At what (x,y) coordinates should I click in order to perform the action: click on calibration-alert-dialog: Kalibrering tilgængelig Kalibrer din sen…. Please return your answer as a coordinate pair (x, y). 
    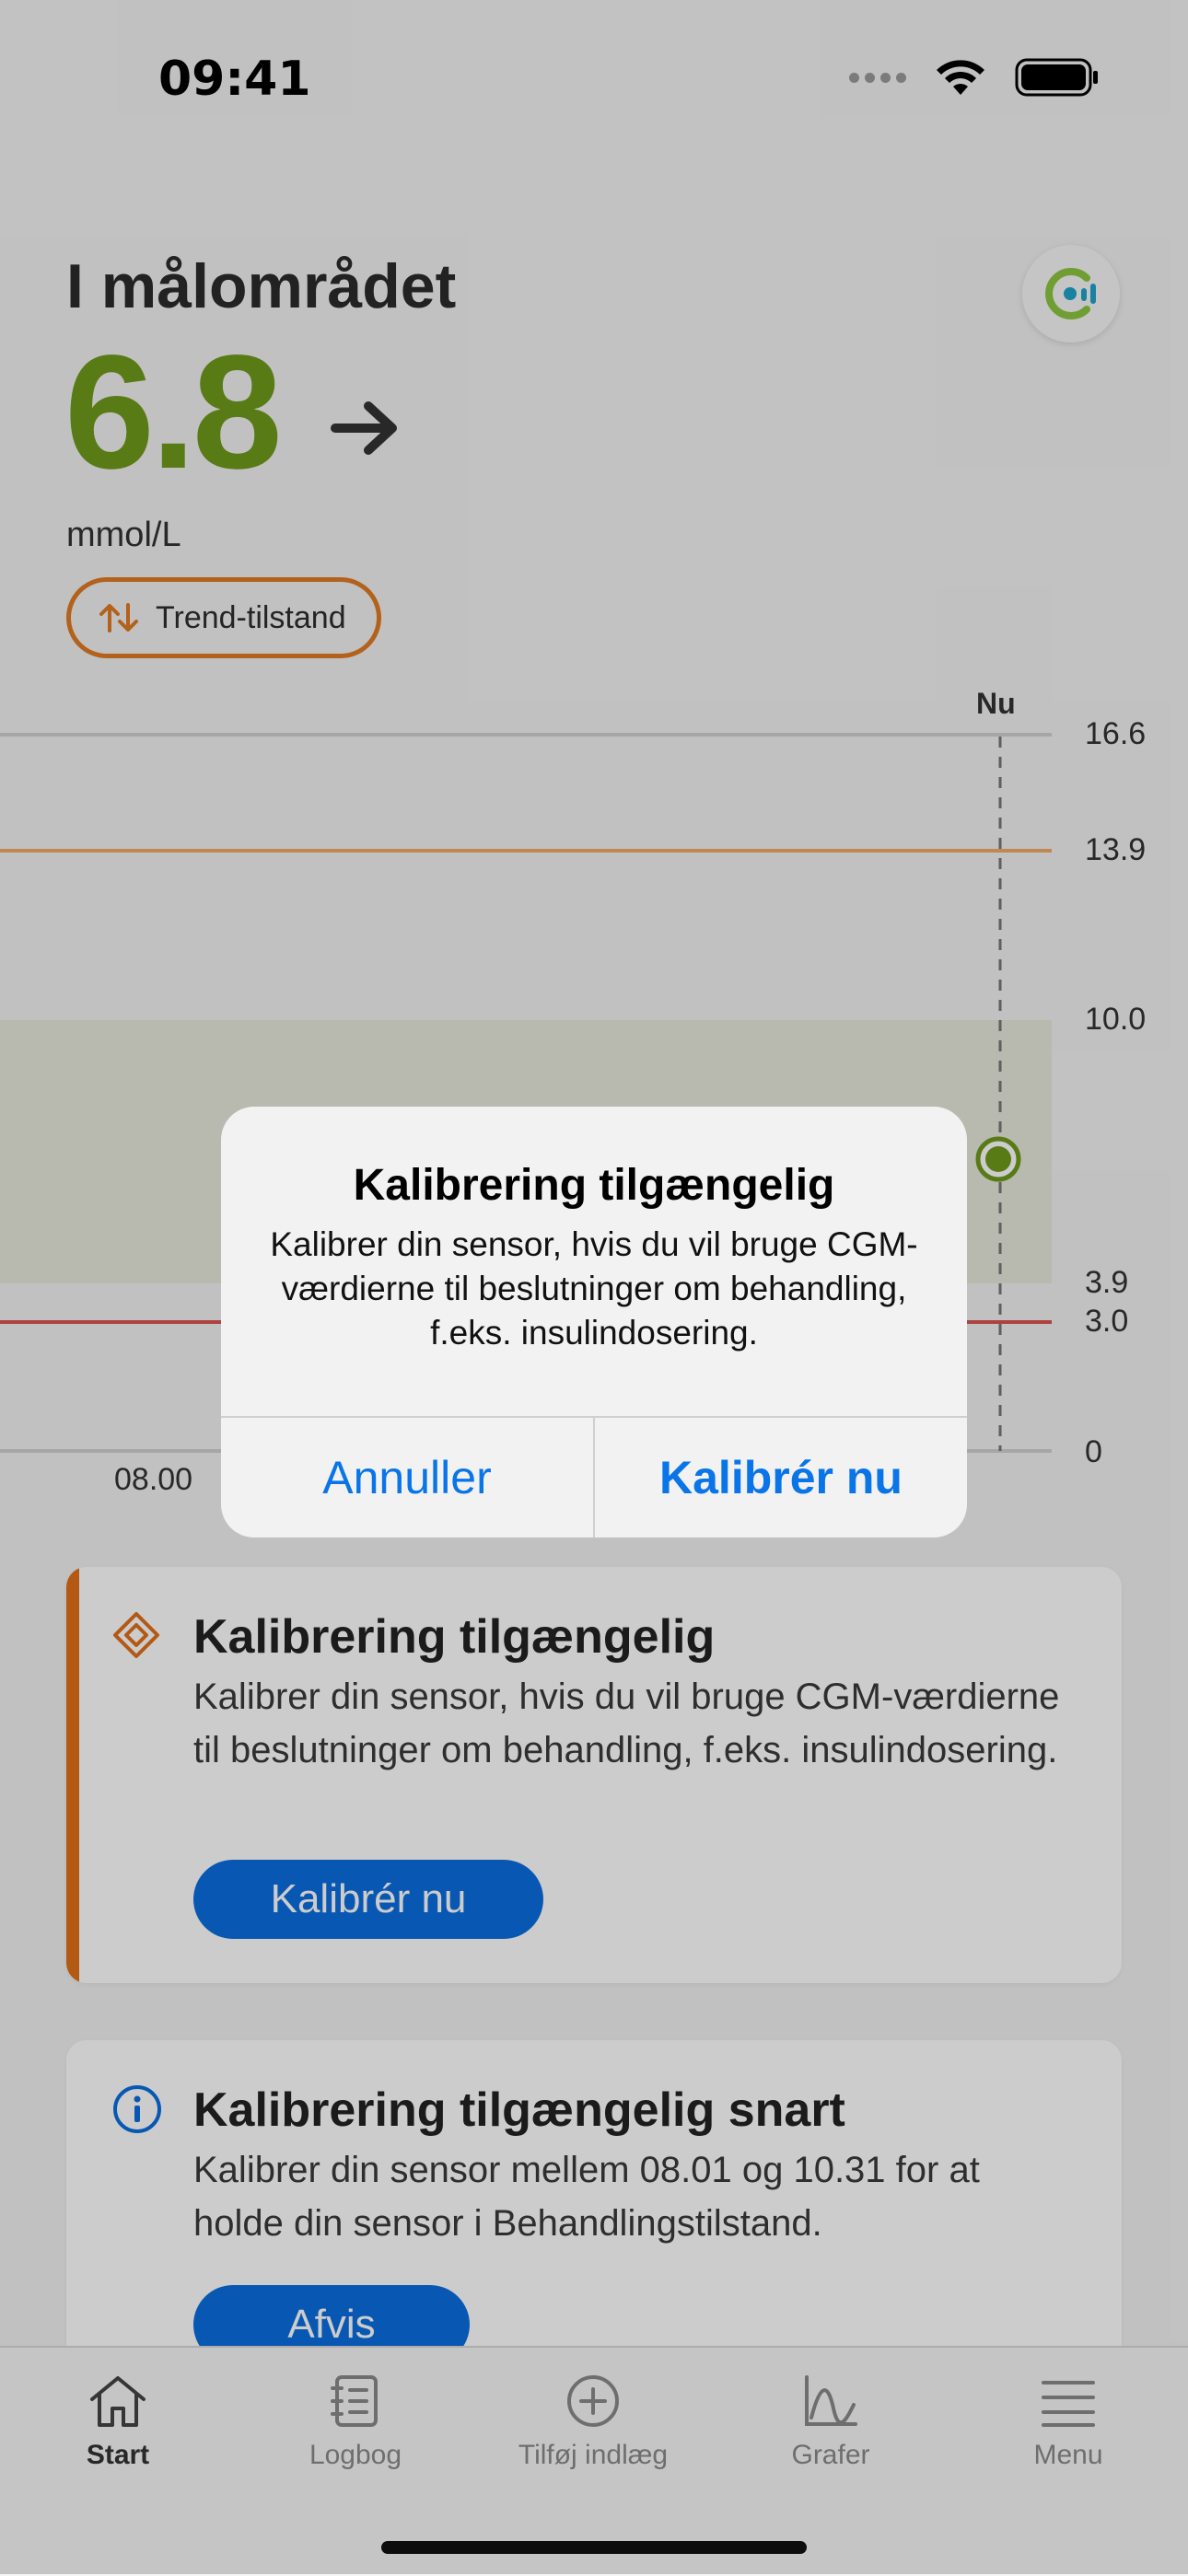
    Looking at the image, I should click on (594, 1322).